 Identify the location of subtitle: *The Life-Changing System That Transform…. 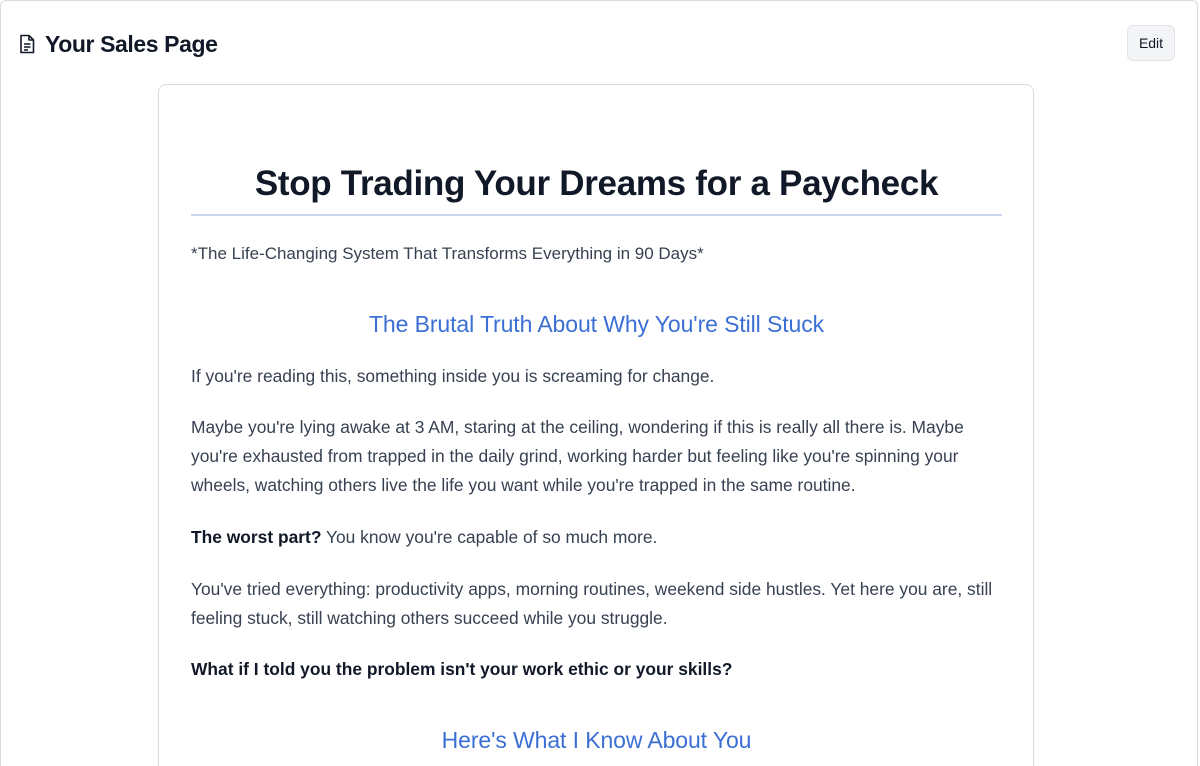
(447, 253).